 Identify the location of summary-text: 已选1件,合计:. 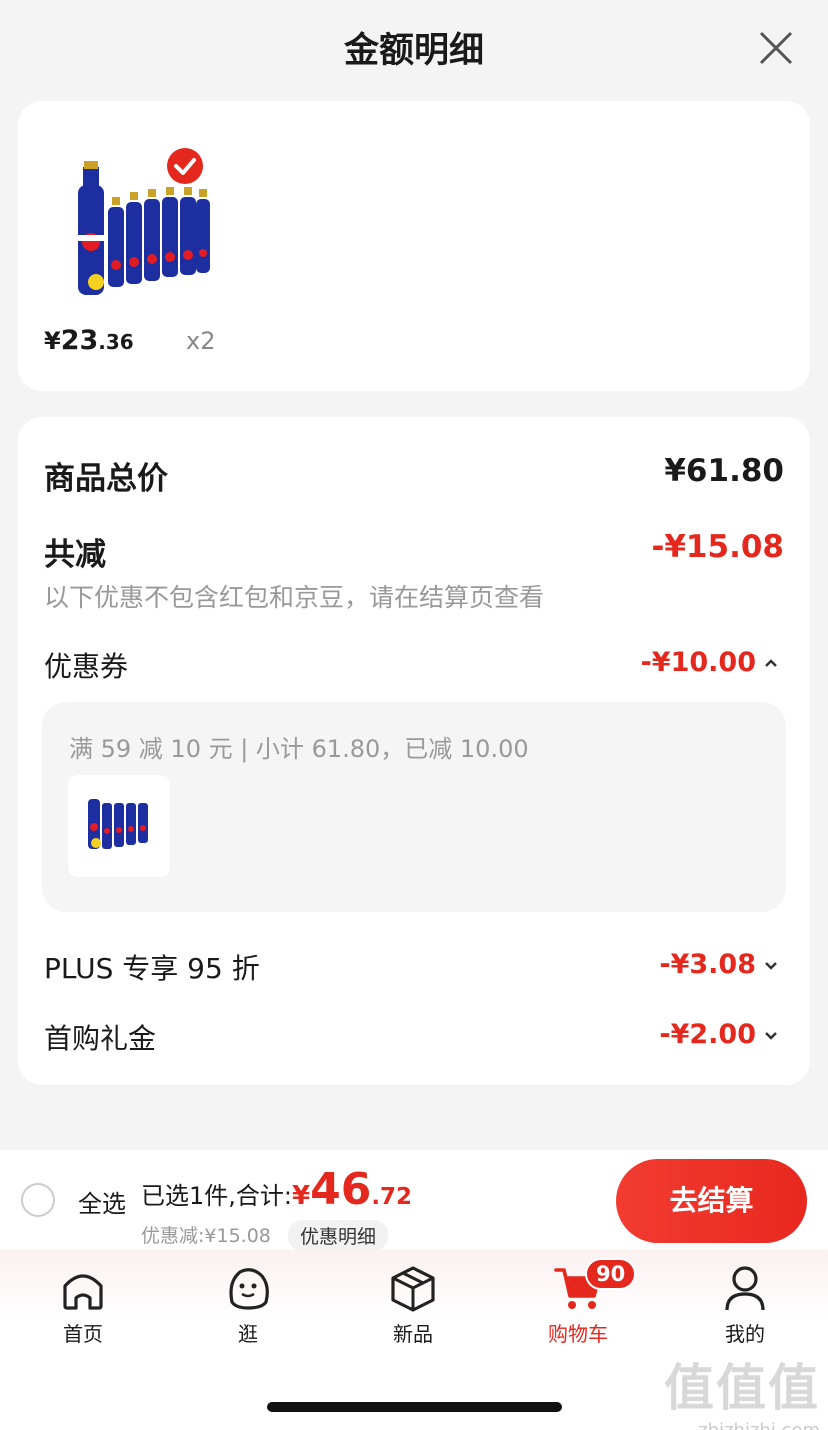
(216, 1196).